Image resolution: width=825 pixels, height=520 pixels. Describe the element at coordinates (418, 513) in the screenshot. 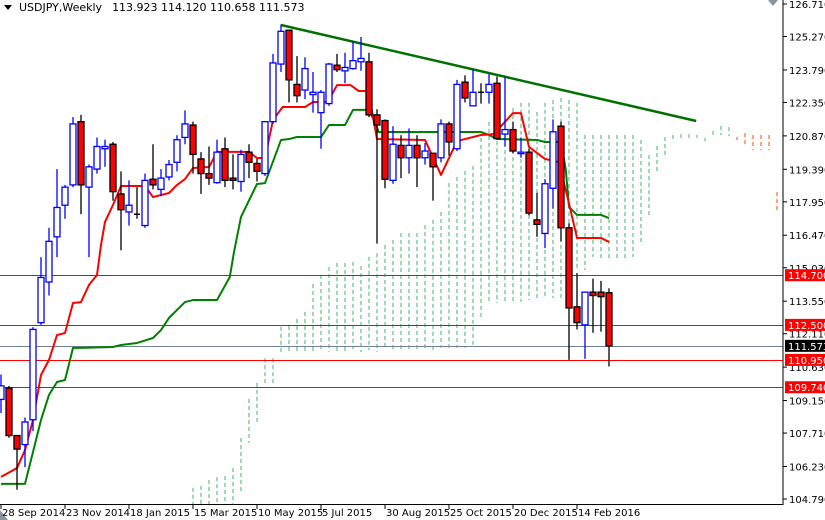

I see `x-tick-label: 30 Aug 2015` at that location.